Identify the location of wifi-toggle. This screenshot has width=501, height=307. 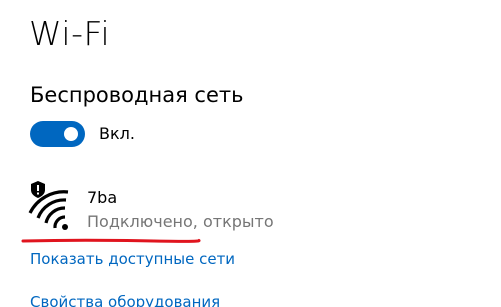
(57, 134).